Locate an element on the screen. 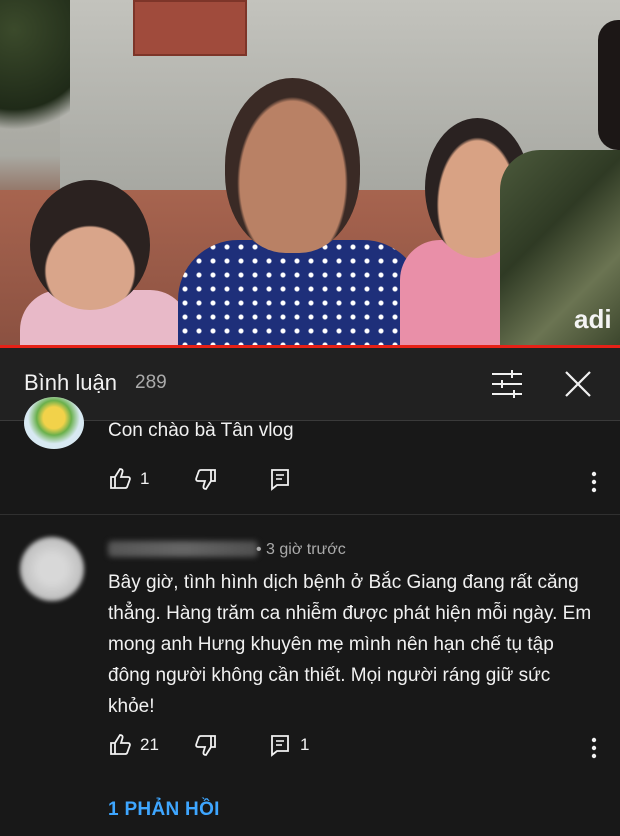 The width and height of the screenshot is (620, 836). reply-count: 1 is located at coordinates (305, 744).